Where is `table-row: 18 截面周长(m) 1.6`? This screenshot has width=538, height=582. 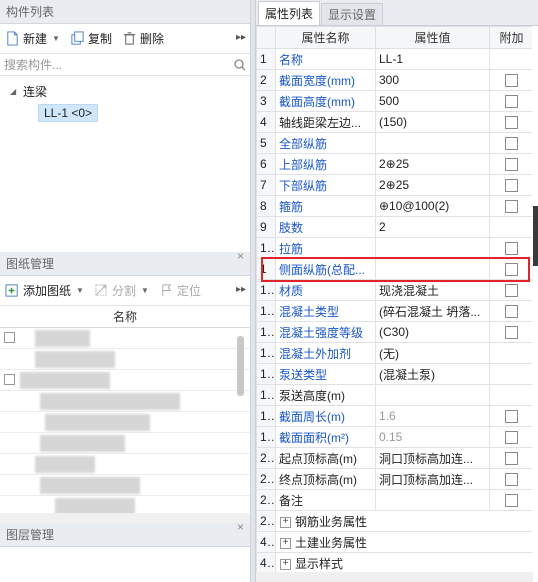
table-row: 18 截面周长(m) 1.6 is located at coordinates (395, 416).